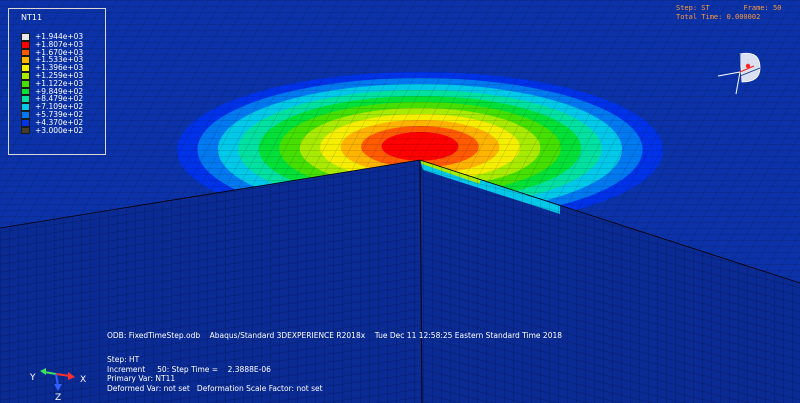  Describe the element at coordinates (287, 335) in the screenshot. I see `solver-version: Abaqus/Standard 3DEXPERIENCE R2018x` at that location.